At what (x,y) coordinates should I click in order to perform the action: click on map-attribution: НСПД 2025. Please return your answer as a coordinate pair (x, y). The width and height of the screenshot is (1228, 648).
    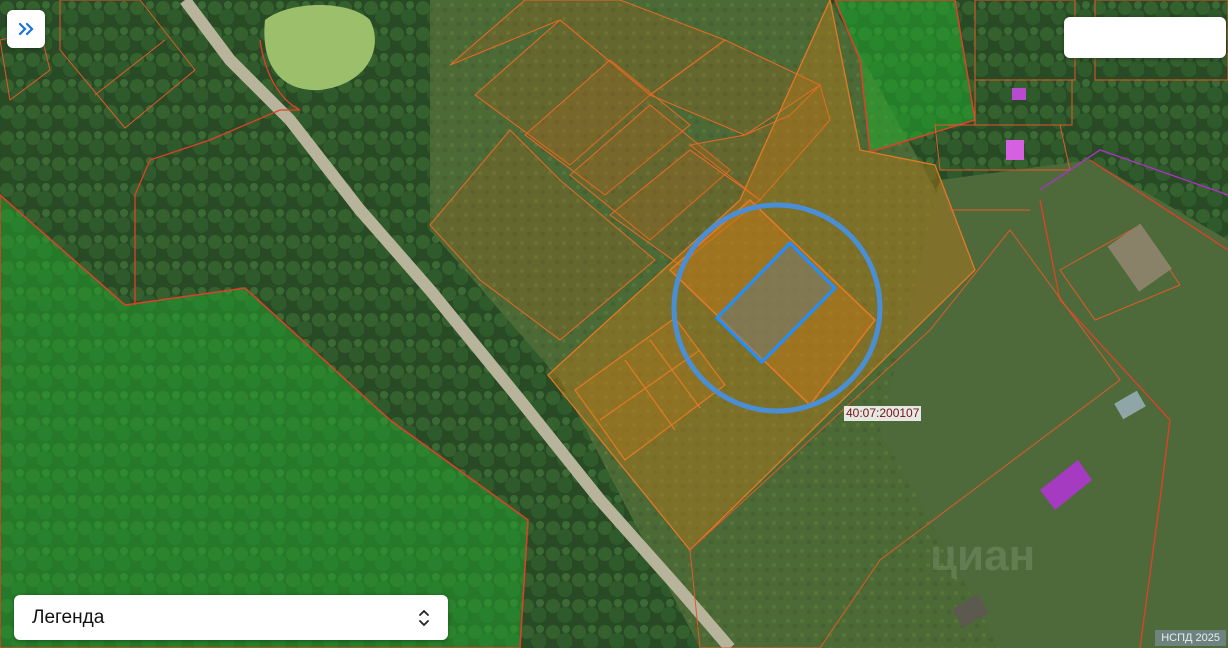
    Looking at the image, I should click on (1190, 638).